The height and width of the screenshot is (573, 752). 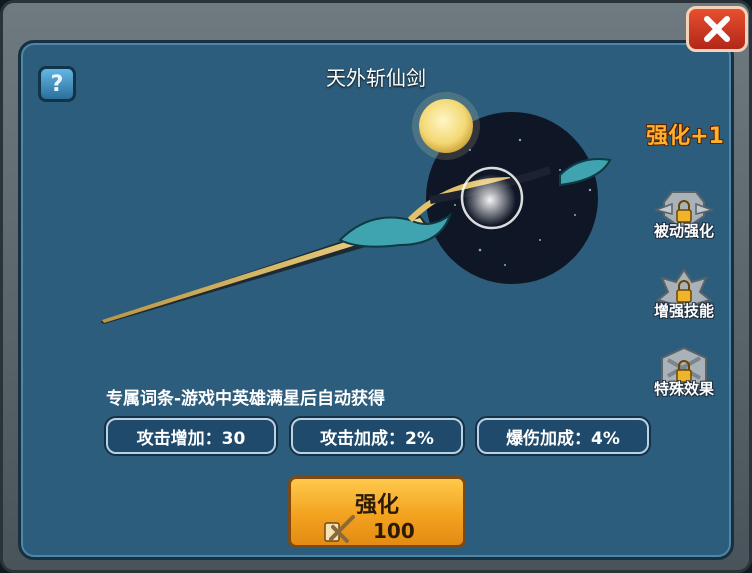 What do you see at coordinates (377, 436) in the screenshot?
I see `stat-attack-bonus: 攻击加成：2%` at bounding box center [377, 436].